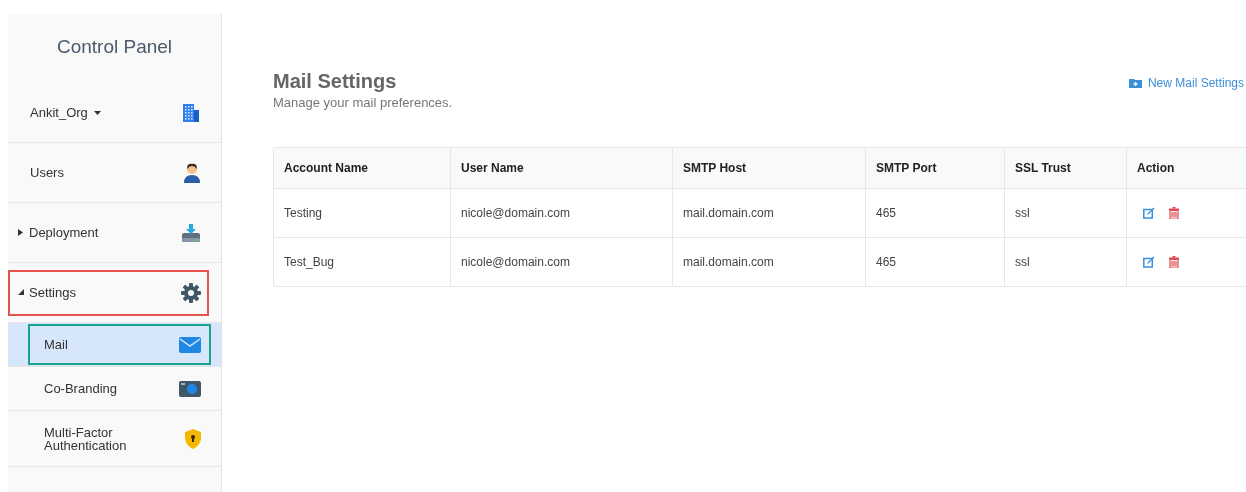 The image size is (1246, 492). Describe the element at coordinates (1186, 168) in the screenshot. I see `column-header: Action` at that location.